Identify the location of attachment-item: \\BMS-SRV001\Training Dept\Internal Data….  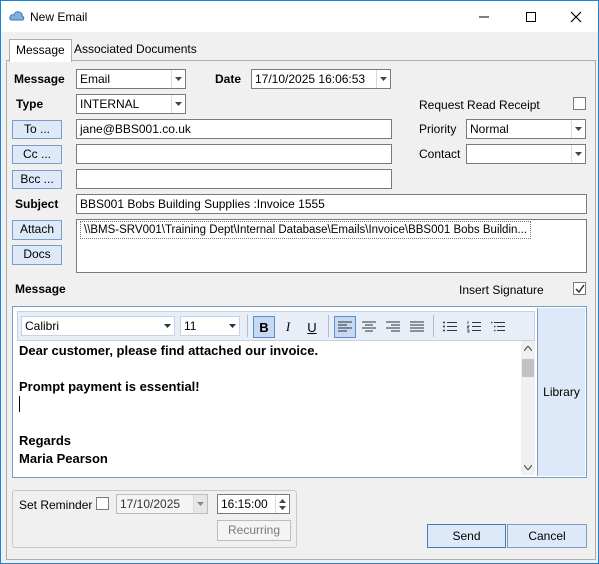
(305, 230).